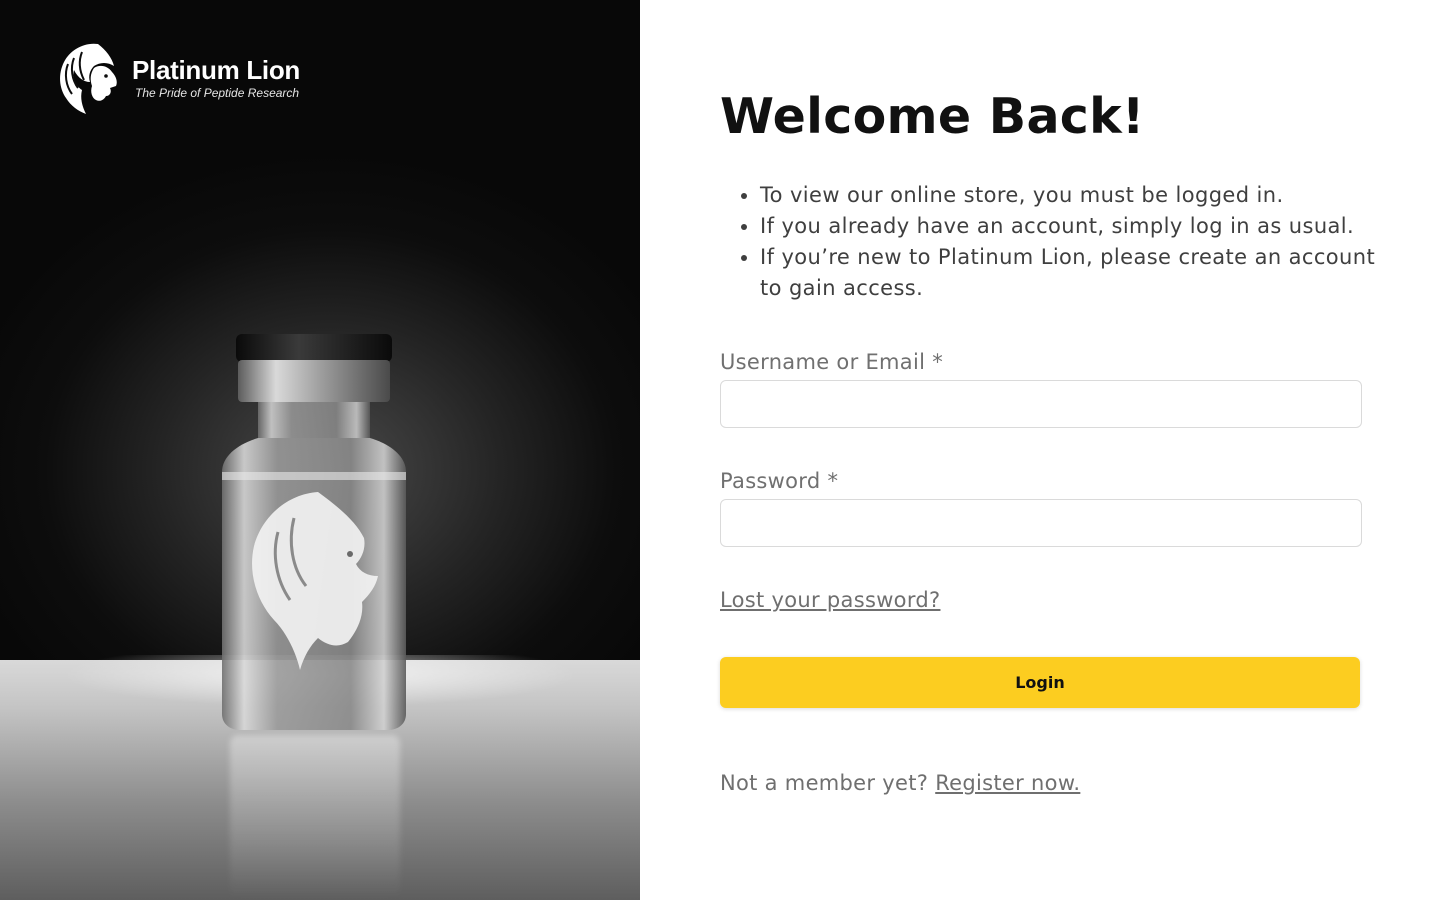 The width and height of the screenshot is (1440, 900). What do you see at coordinates (824, 783) in the screenshot?
I see `register-prompt: Not a member yet?` at bounding box center [824, 783].